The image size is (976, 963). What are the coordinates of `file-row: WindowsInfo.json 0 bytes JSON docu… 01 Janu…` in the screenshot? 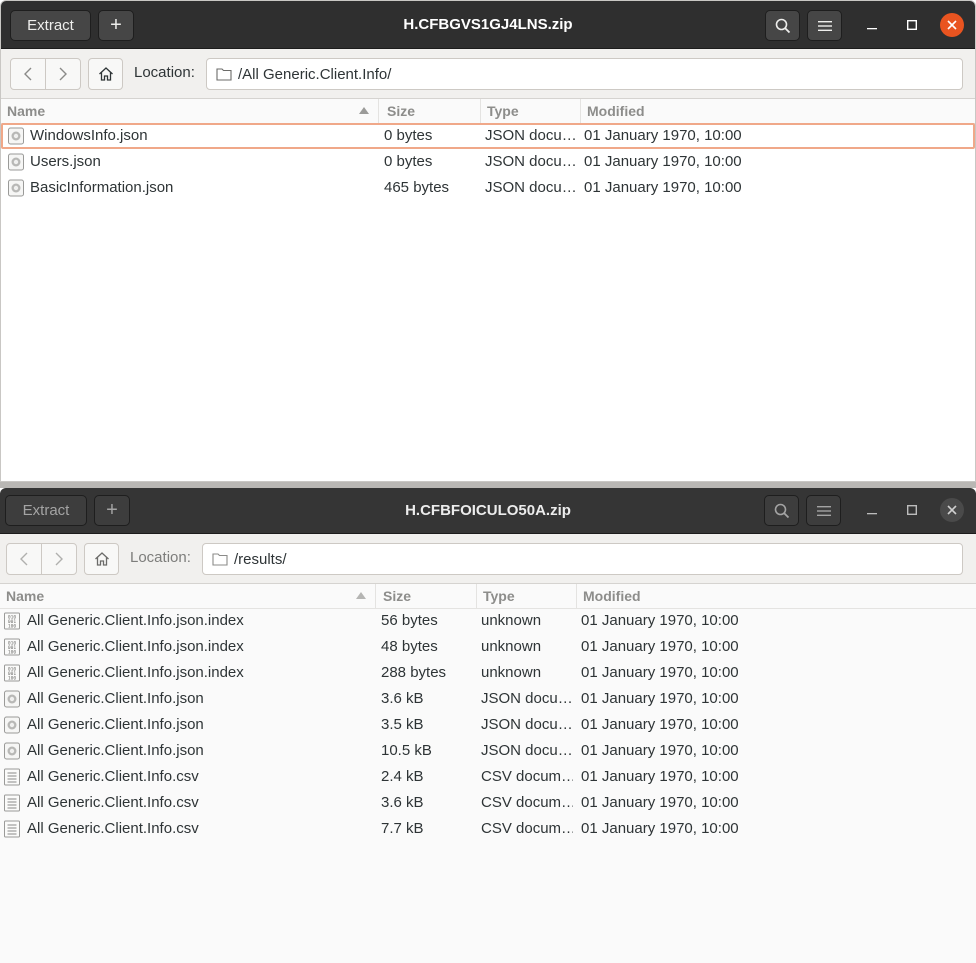 It's located at (488, 136).